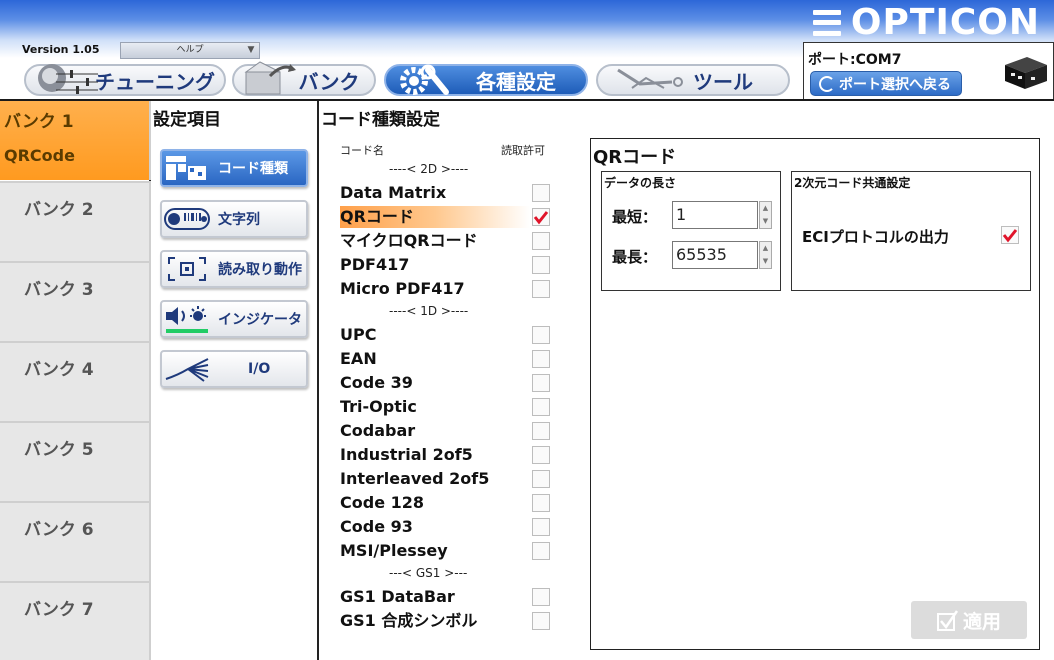 The height and width of the screenshot is (660, 1054). What do you see at coordinates (875, 237) in the screenshot?
I see `eci-label: ECIプロトコルの出力` at bounding box center [875, 237].